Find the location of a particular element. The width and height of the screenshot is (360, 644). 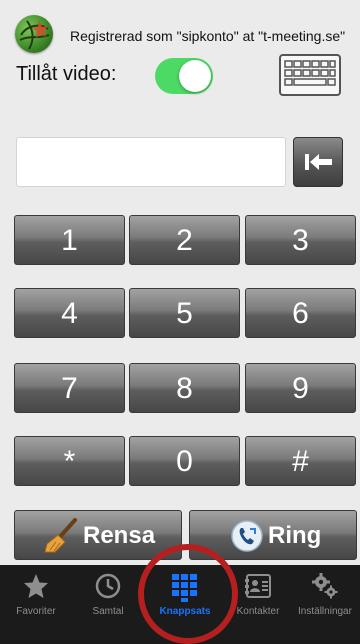

clock-icon is located at coordinates (108, 586).